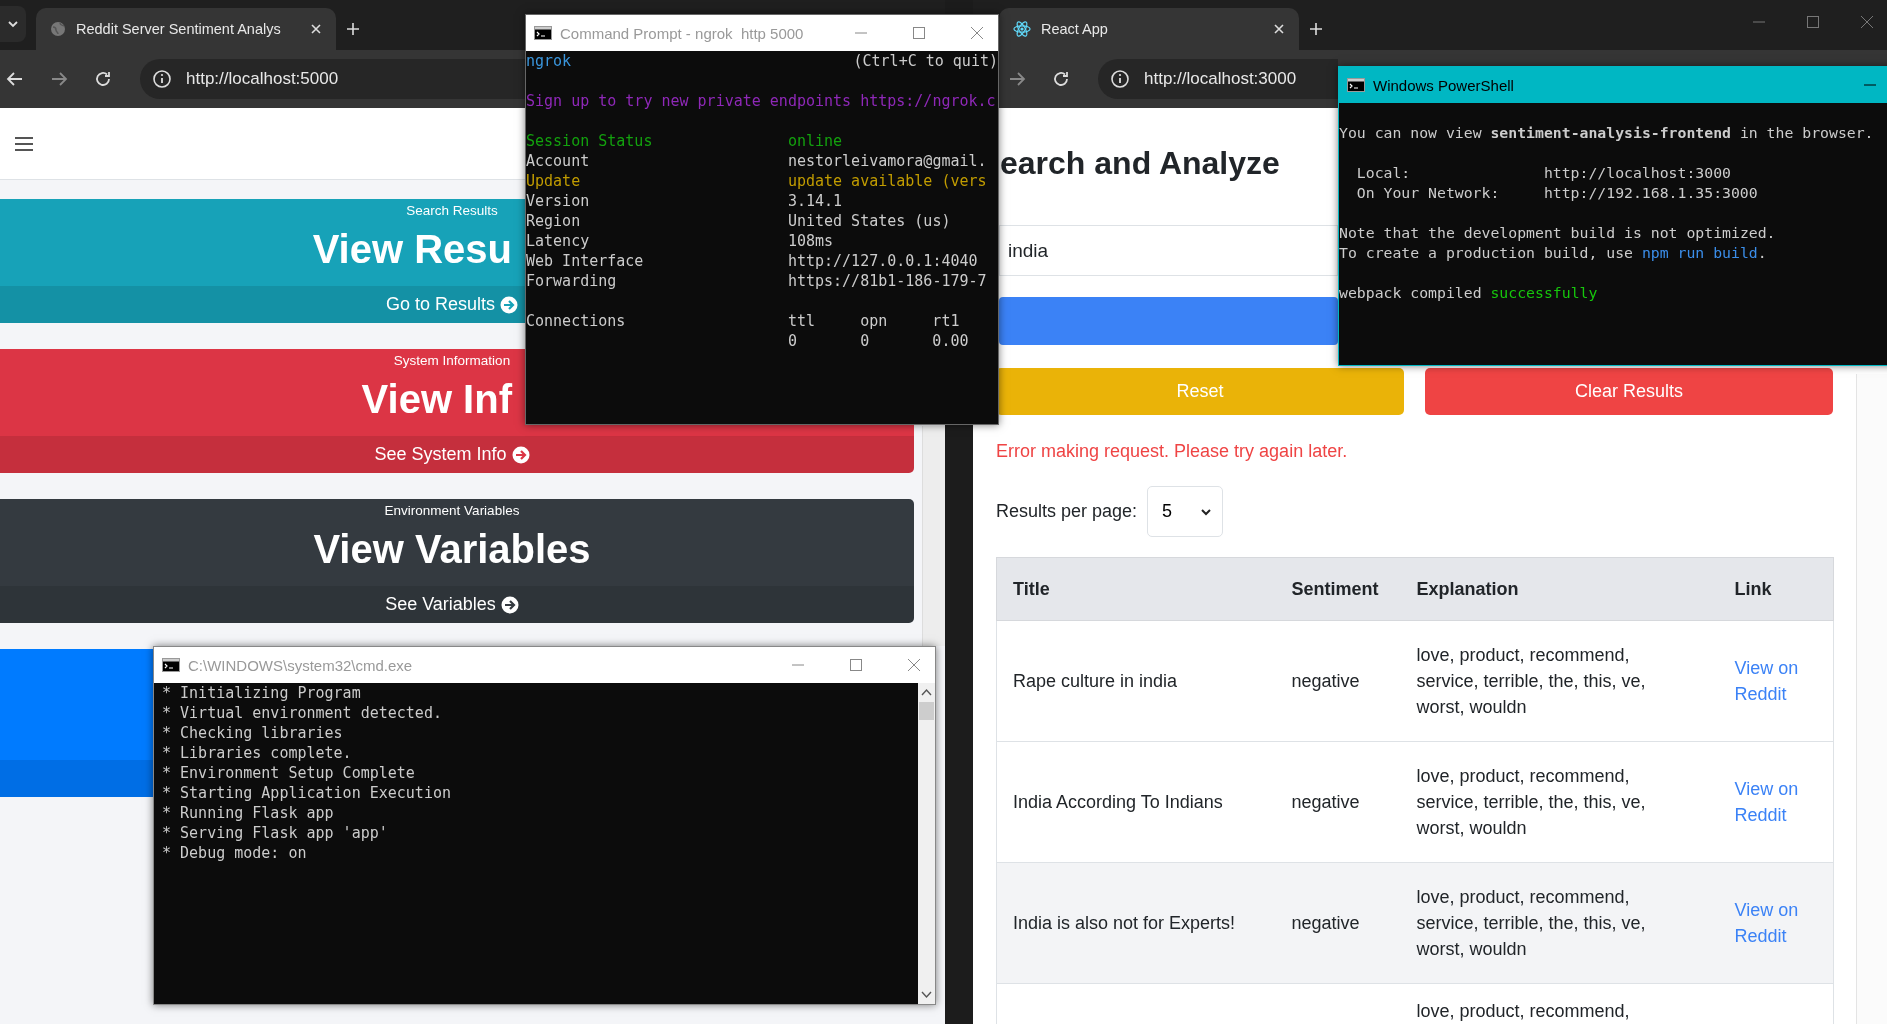  I want to click on terminal-text: http://localhost:3000, so click(1637, 173).